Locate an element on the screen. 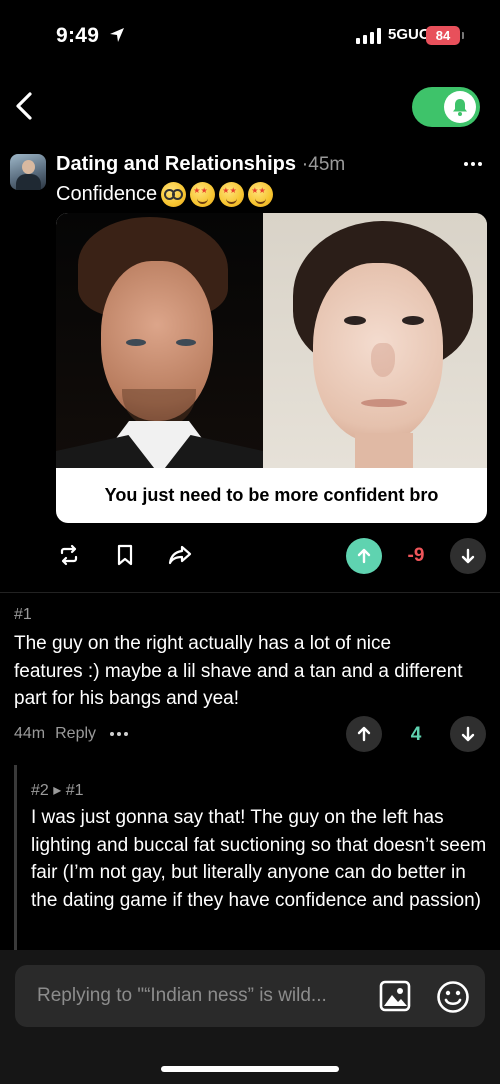 The width and height of the screenshot is (500, 1084). meme-right-photo is located at coordinates (375, 340).